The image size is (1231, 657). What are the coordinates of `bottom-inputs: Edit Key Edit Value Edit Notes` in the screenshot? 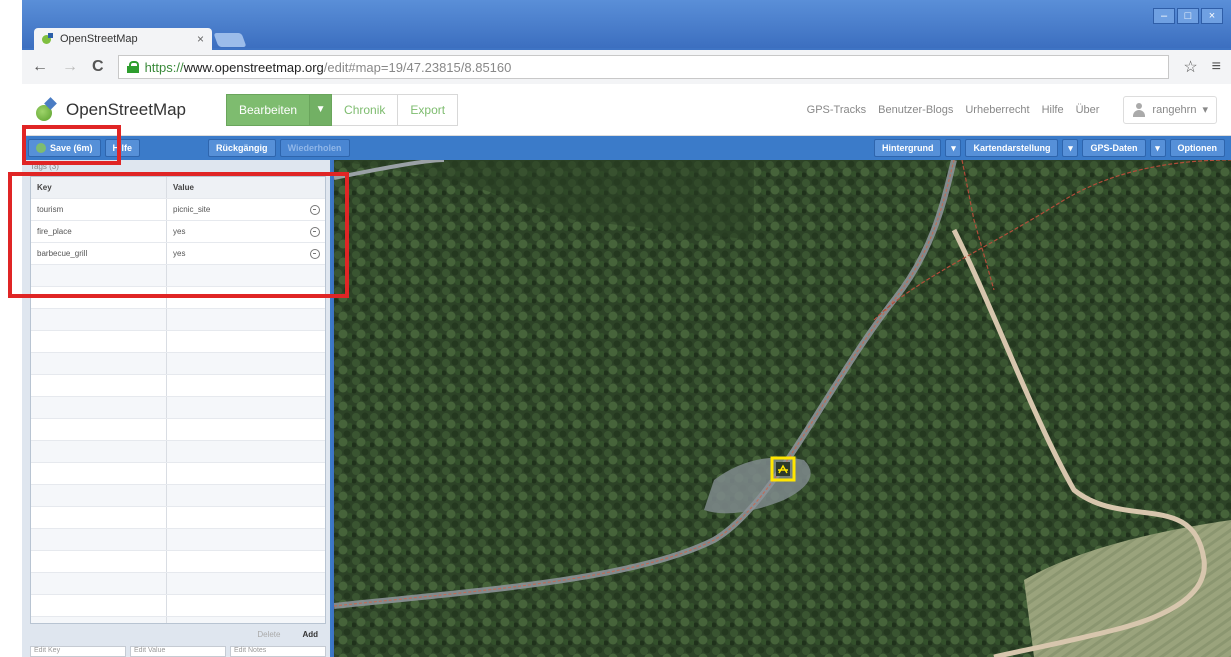 It's located at (178, 651).